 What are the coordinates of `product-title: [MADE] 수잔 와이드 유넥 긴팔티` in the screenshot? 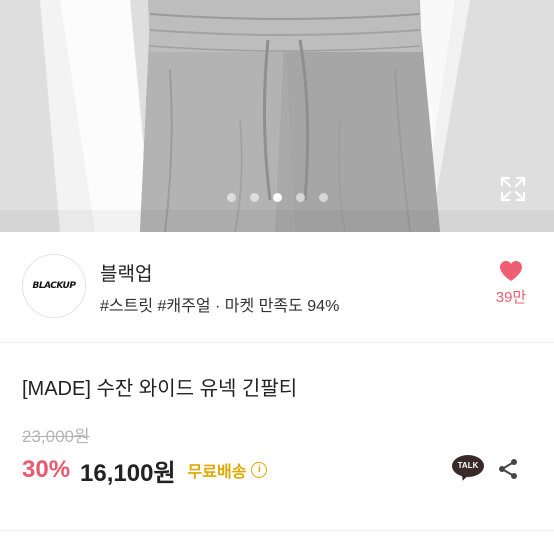 It's located at (160, 389).